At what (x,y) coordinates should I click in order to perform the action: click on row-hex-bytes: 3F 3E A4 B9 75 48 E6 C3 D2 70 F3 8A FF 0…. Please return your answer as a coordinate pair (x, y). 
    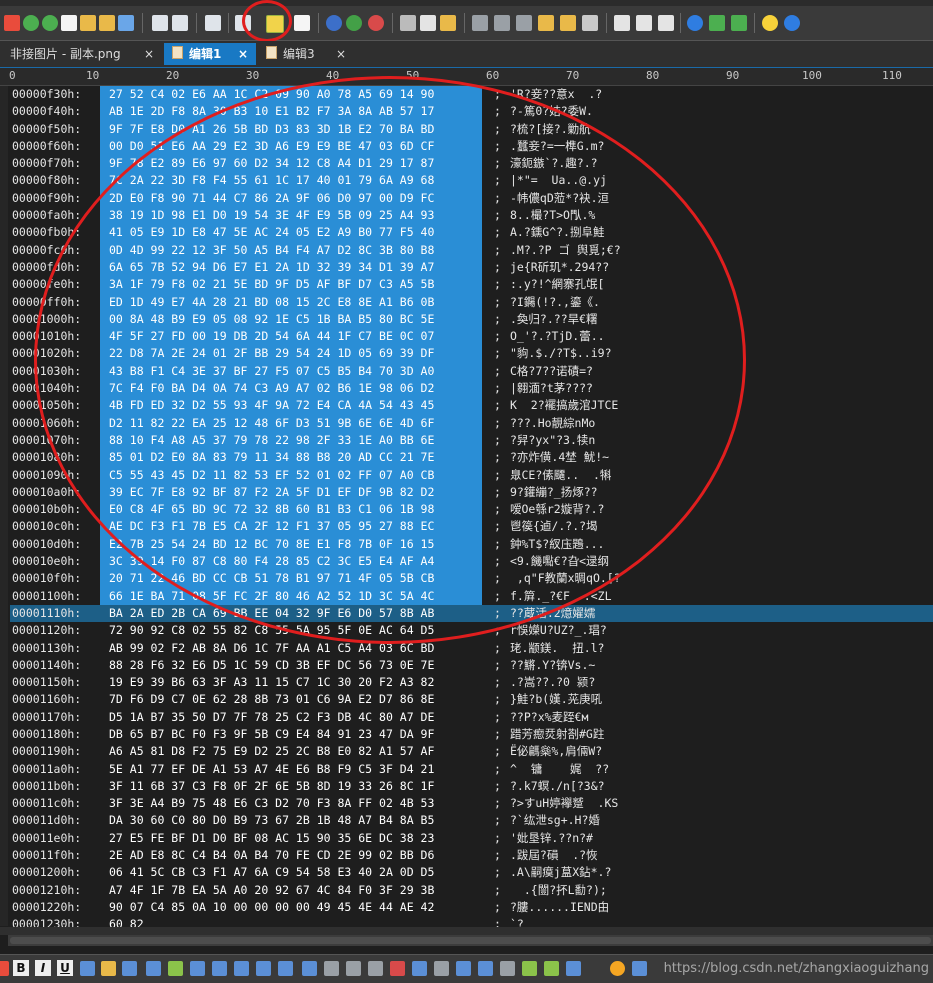
    Looking at the image, I should click on (291, 803).